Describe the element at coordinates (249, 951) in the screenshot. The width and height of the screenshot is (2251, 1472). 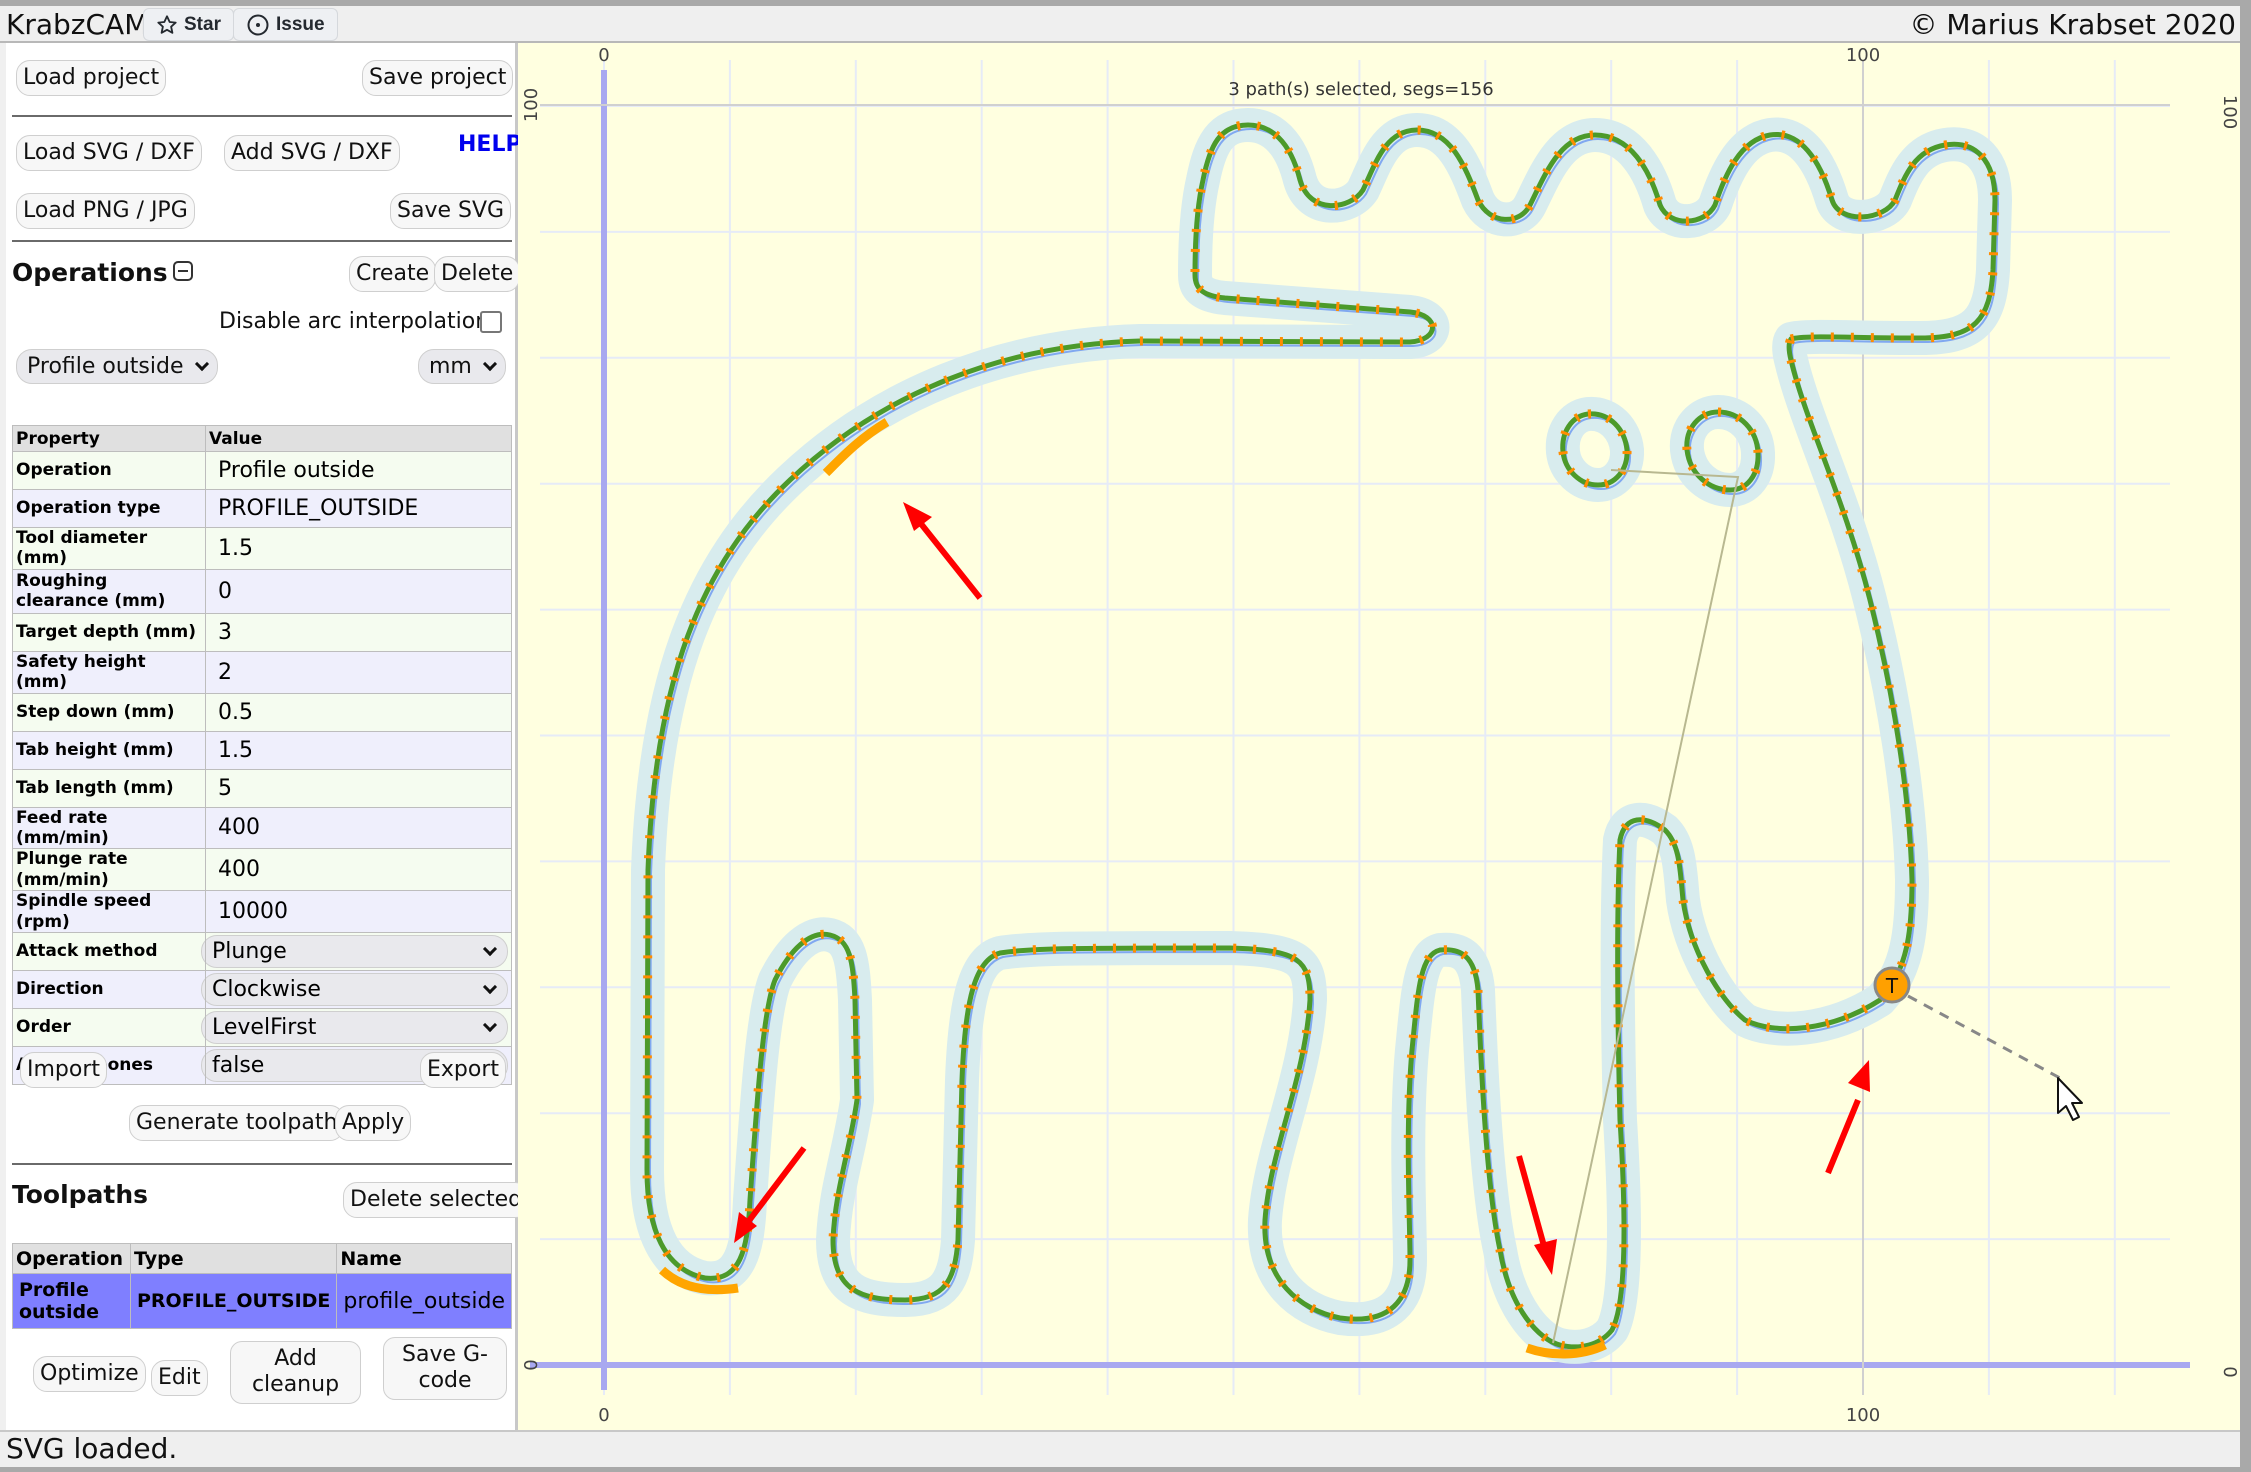
I see `attack-method-value: Plunge` at that location.